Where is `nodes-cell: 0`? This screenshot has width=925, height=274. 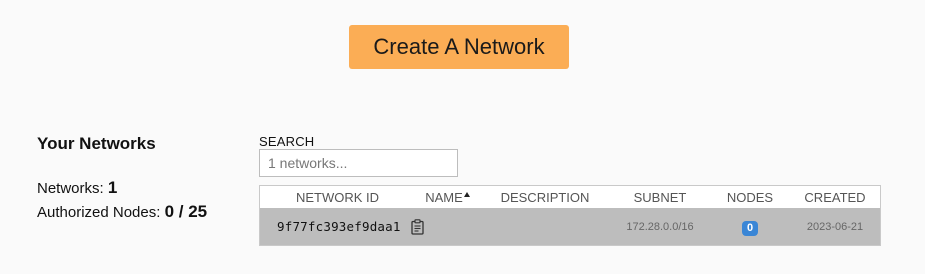 nodes-cell: 0 is located at coordinates (750, 227).